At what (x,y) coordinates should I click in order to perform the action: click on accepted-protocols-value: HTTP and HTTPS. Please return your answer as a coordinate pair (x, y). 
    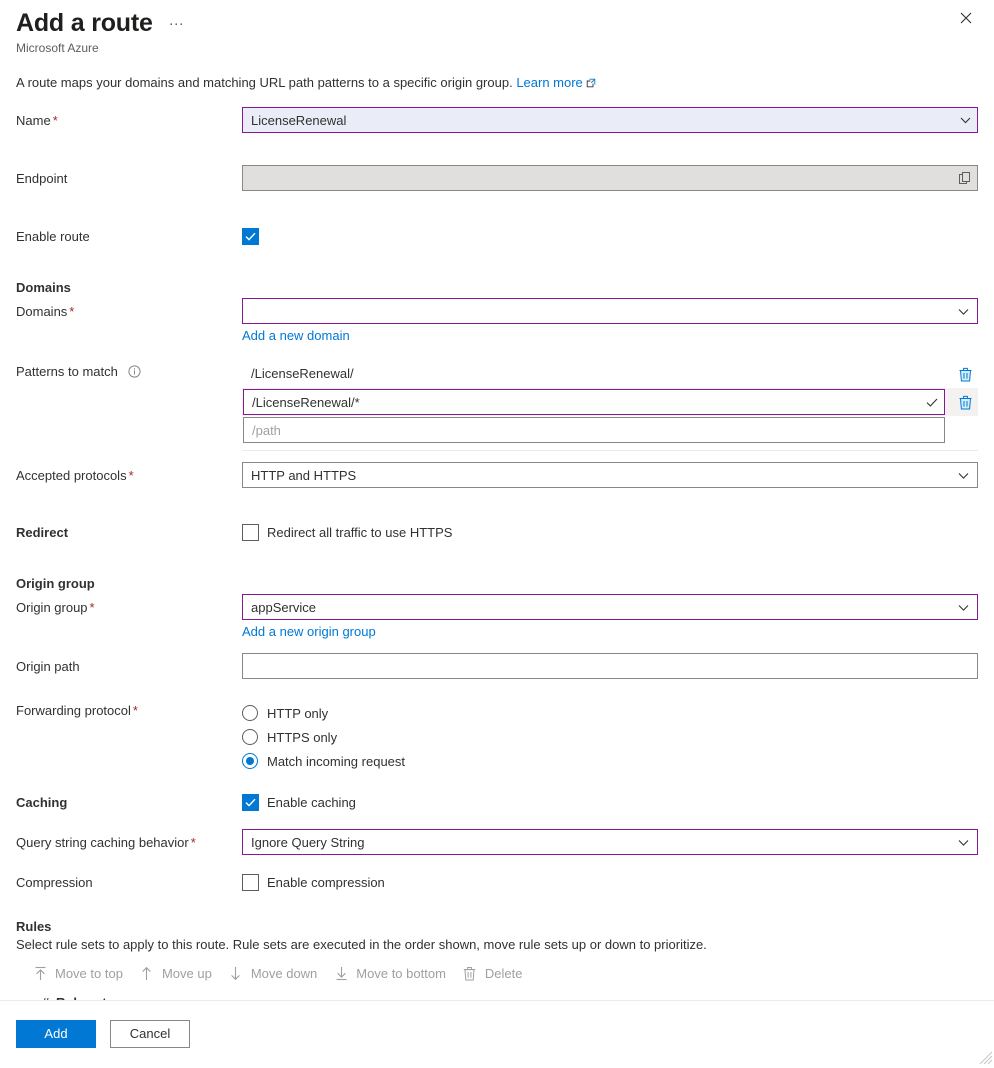
    Looking at the image, I should click on (304, 475).